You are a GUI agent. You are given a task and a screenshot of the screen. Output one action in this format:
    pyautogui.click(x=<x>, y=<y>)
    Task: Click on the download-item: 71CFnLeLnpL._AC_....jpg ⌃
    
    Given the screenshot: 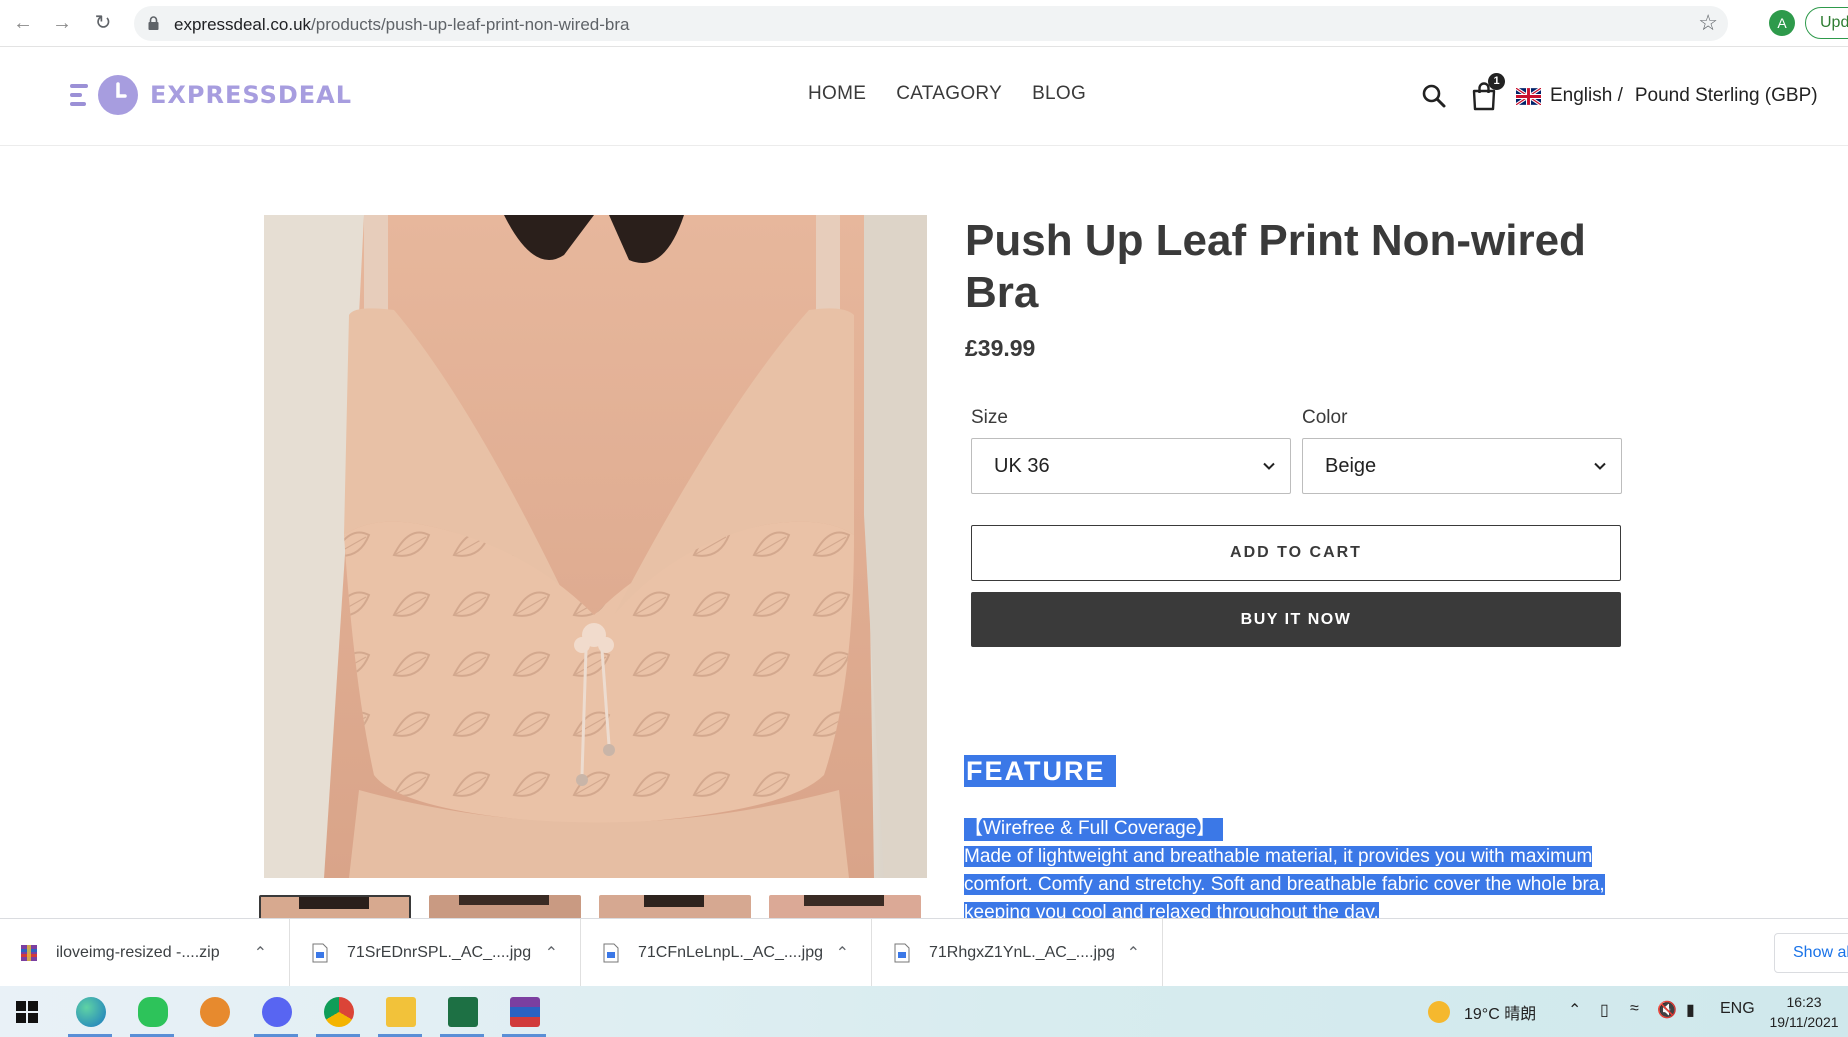 What is the action you would take?
    pyautogui.click(x=727, y=953)
    